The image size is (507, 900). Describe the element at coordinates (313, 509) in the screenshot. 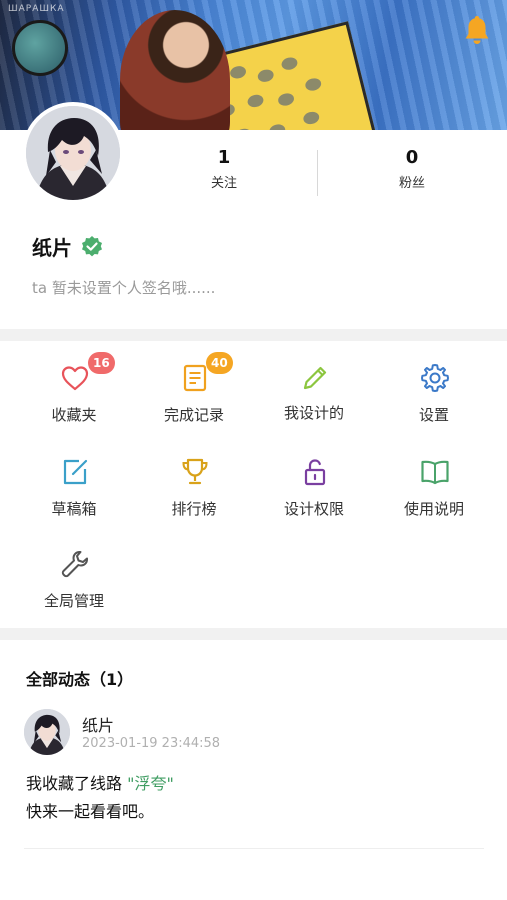

I see `design-permission-label: 设计权限` at that location.